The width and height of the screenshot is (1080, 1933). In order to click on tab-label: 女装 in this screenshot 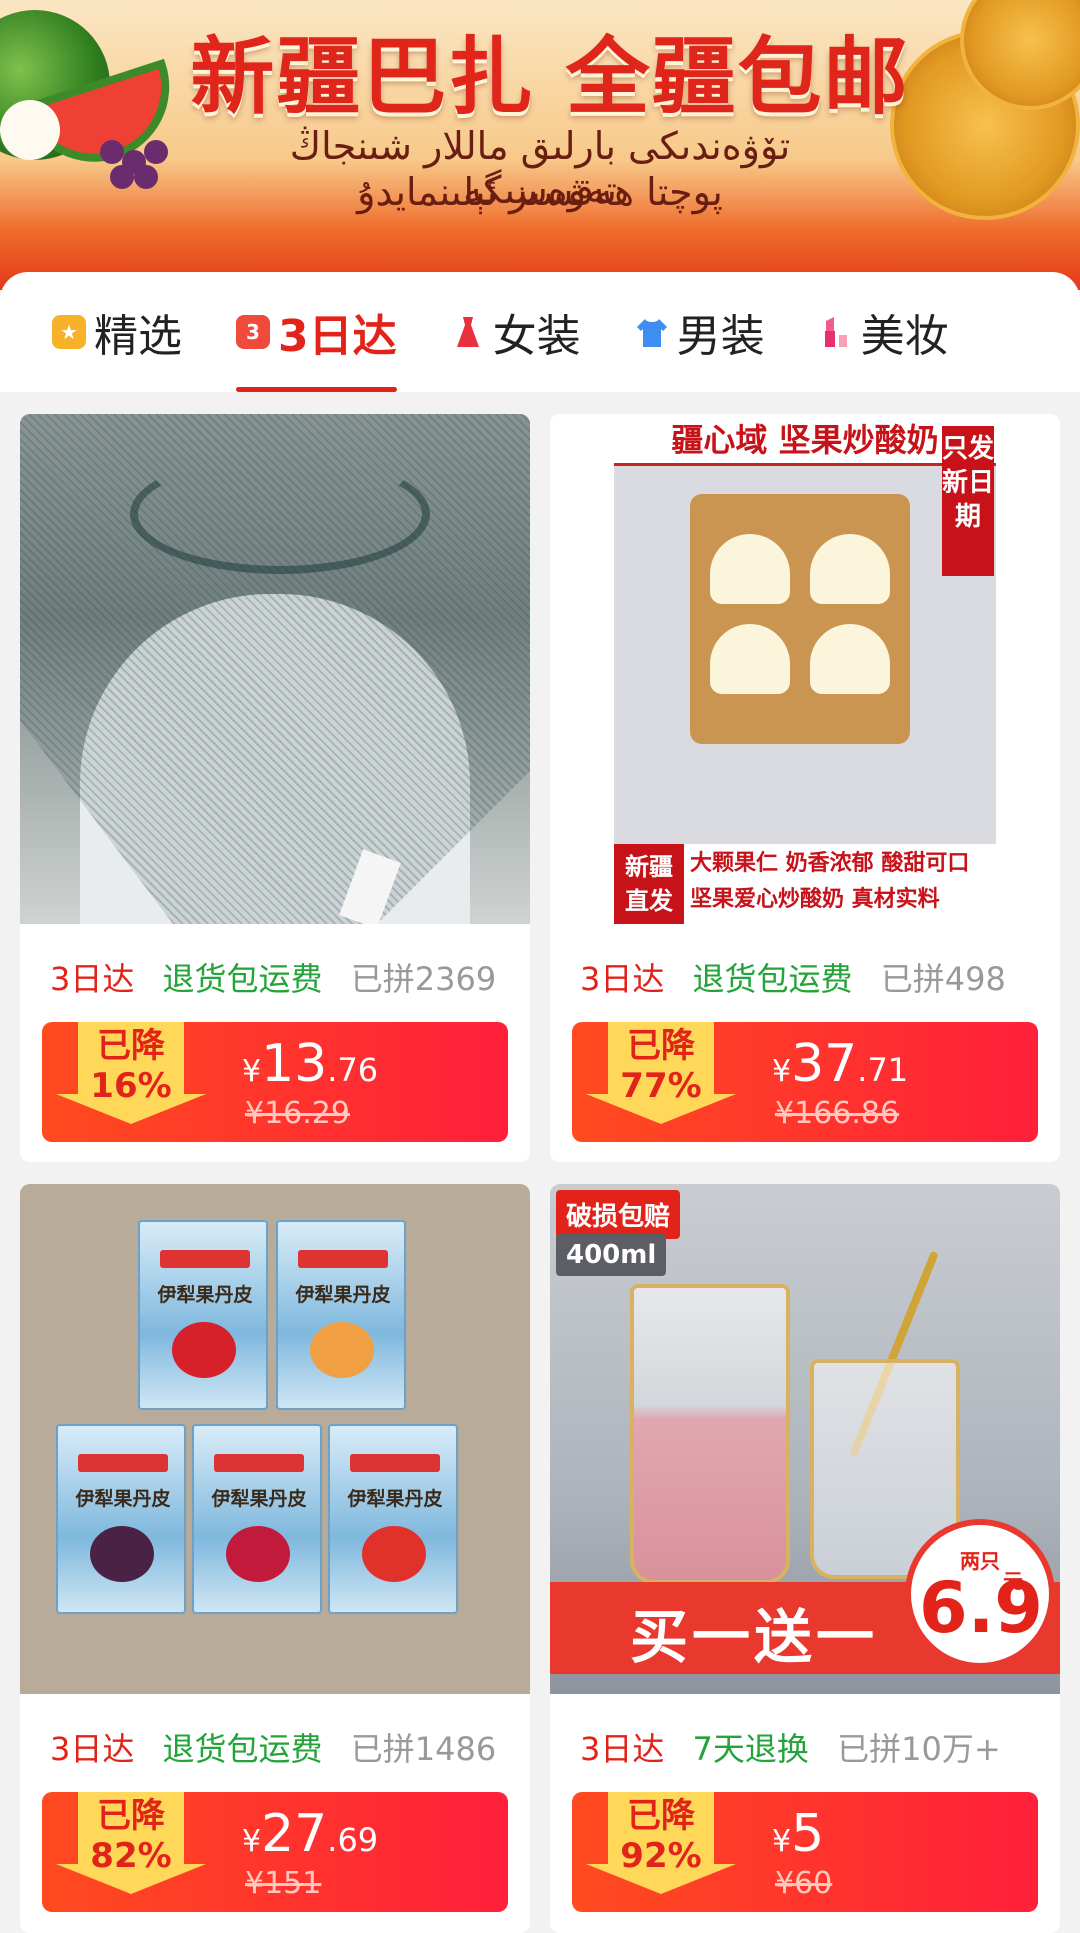, I will do `click(536, 336)`.